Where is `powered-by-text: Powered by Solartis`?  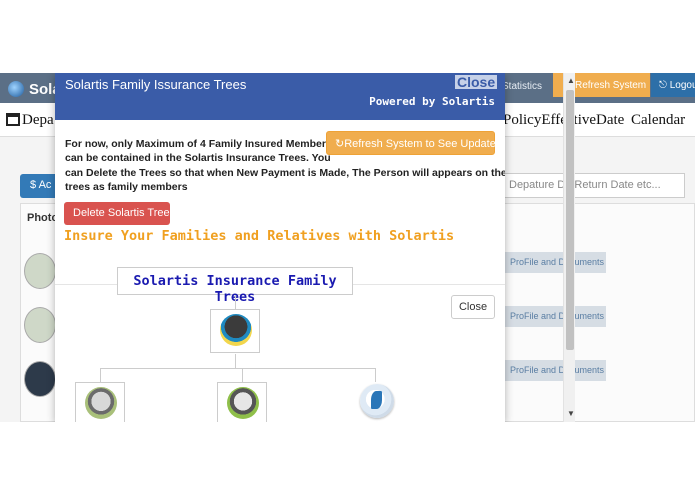
powered-by-text: Powered by Solartis is located at coordinates (432, 101).